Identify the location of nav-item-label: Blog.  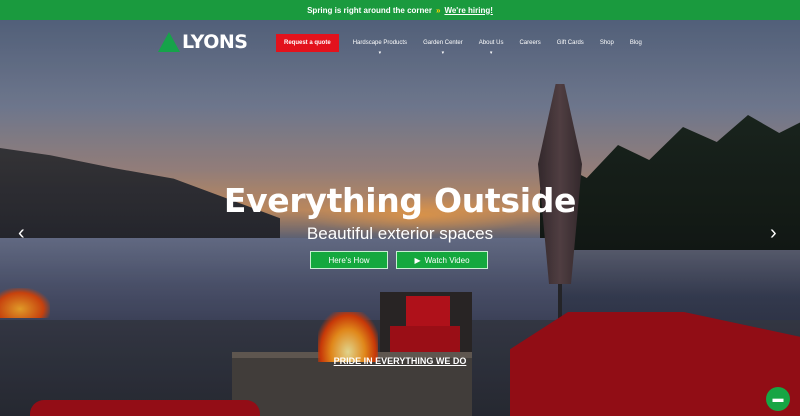
(635, 43).